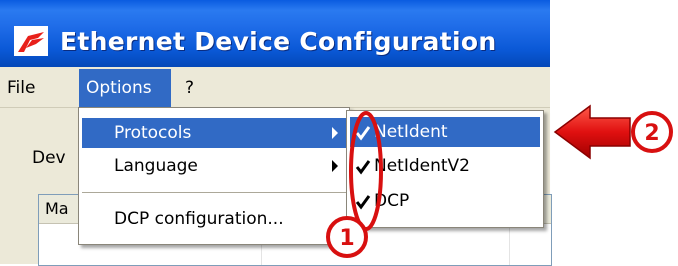 The image size is (678, 266). I want to click on menu-item-protocols: Protocols, so click(214, 133).